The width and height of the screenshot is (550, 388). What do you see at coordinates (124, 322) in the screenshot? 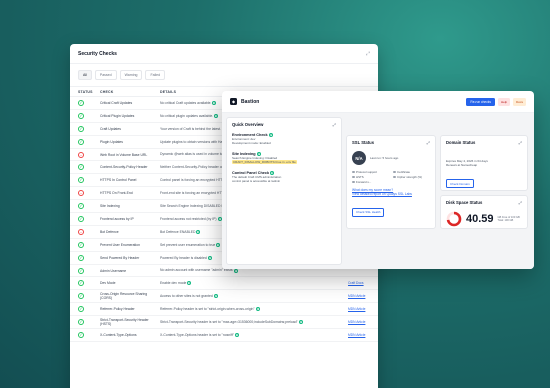
I see `check-name: Strict-Transport-Security Header (HSTS)` at bounding box center [124, 322].